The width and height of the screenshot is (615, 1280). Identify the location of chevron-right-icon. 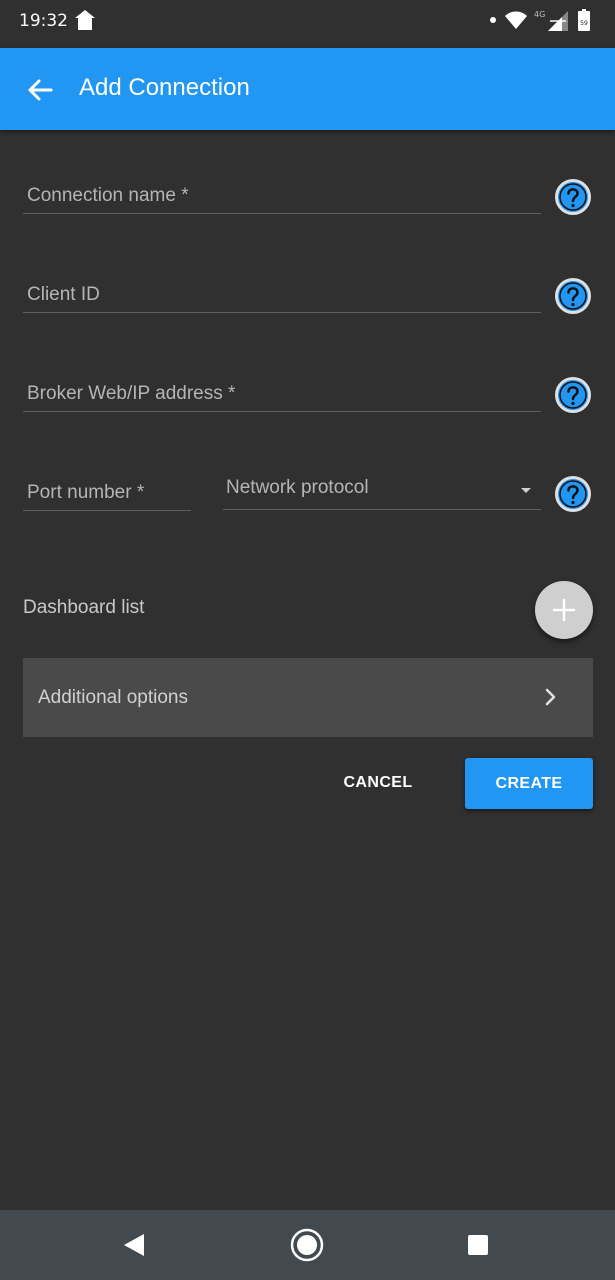
(550, 697).